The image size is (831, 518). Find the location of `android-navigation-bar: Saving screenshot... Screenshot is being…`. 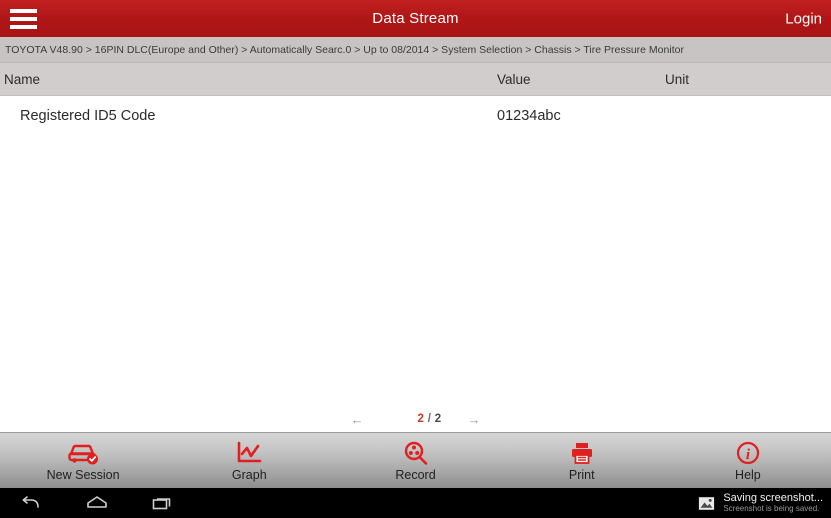

android-navigation-bar: Saving screenshot... Screenshot is being… is located at coordinates (415, 503).